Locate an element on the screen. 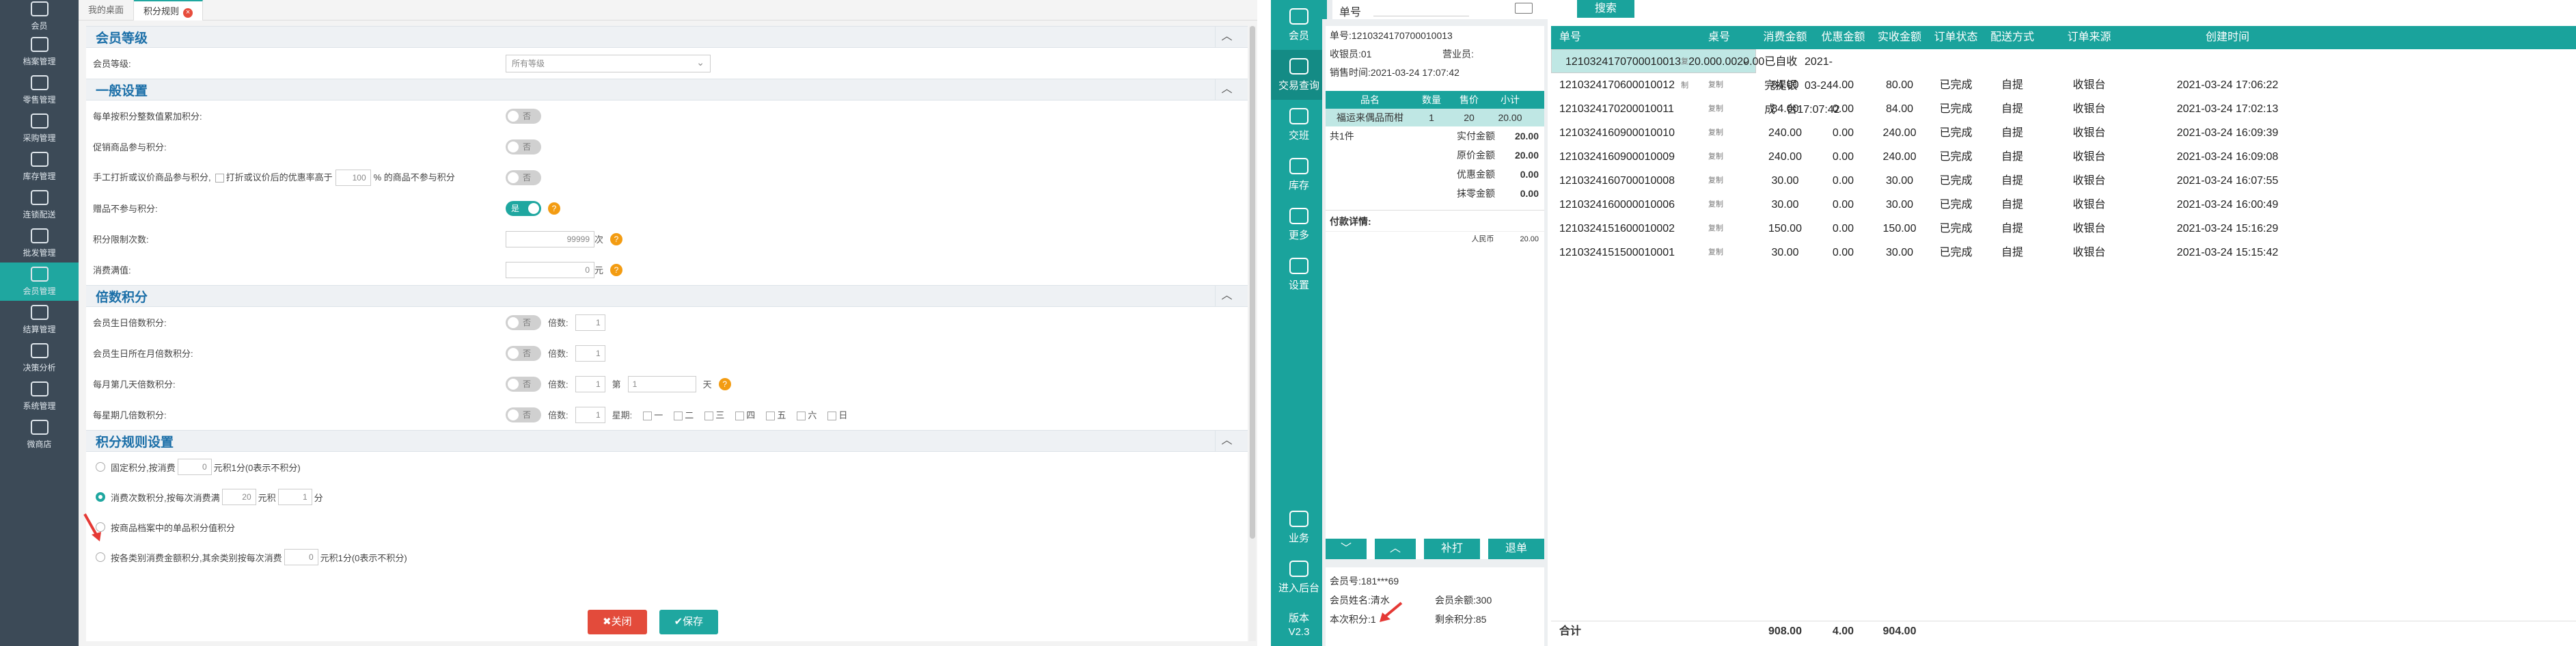  weekday-option: 二 is located at coordinates (682, 414).